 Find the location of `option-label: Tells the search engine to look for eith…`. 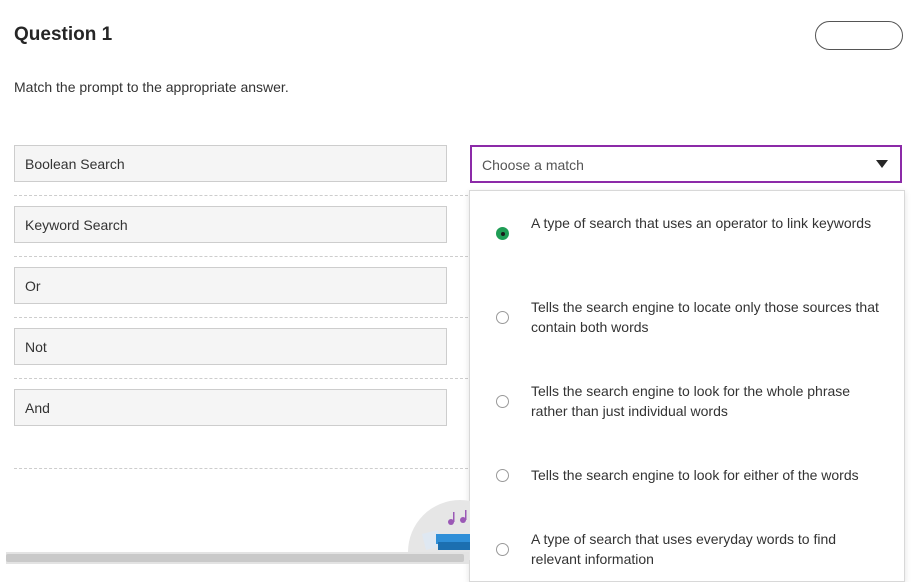

option-label: Tells the search engine to look for eith… is located at coordinates (695, 475).